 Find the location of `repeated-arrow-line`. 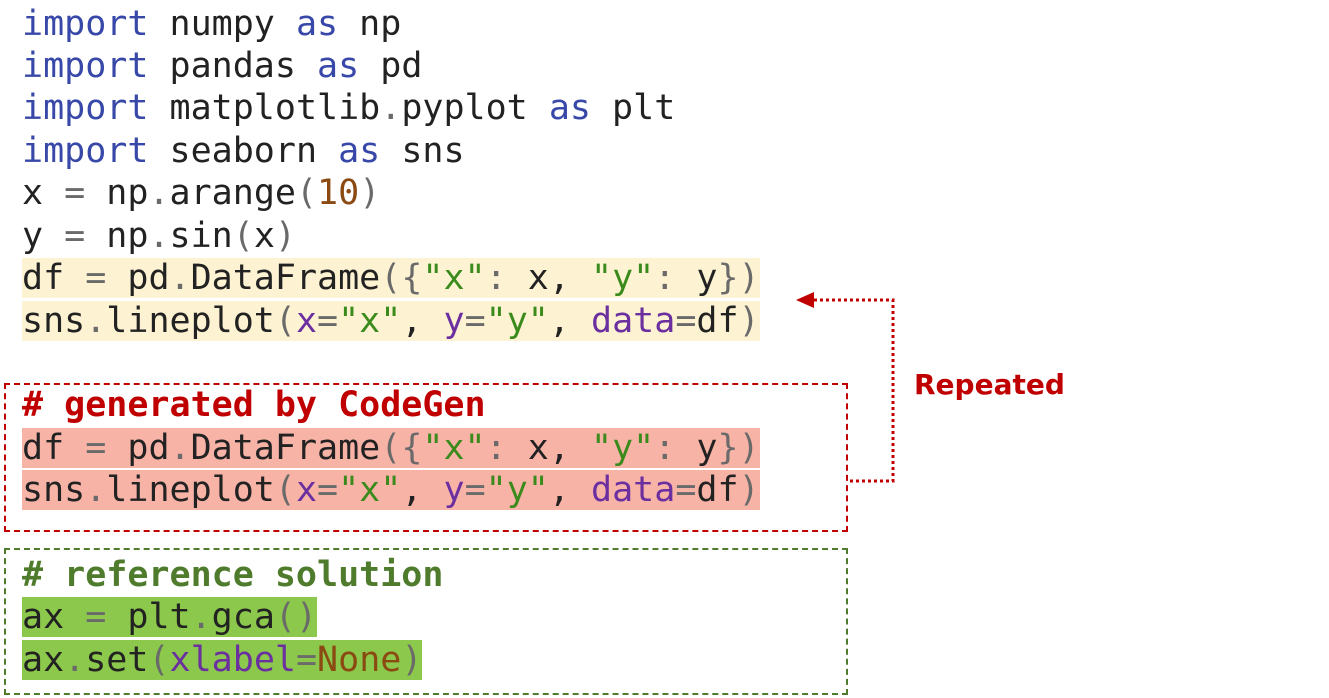

repeated-arrow-line is located at coordinates (853, 390).